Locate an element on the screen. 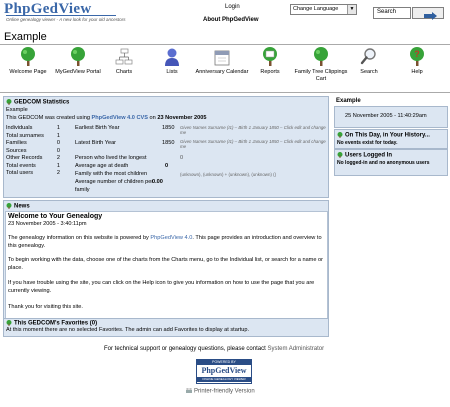  menu-label: Lists is located at coordinates (172, 72).